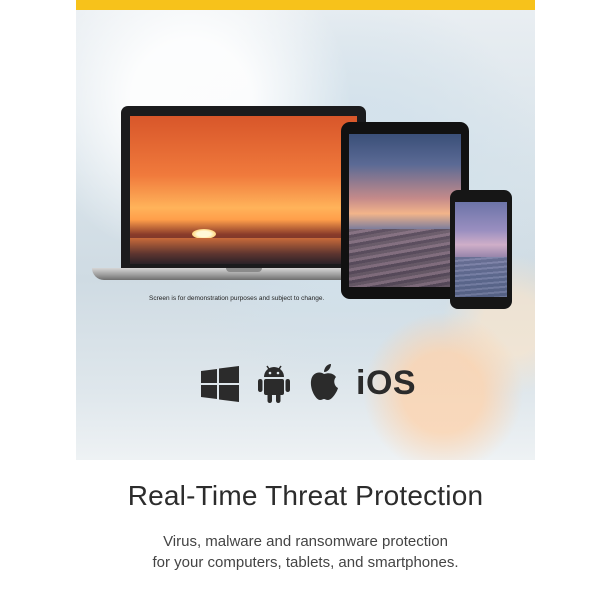 The image size is (612, 612). Describe the element at coordinates (305, 495) in the screenshot. I see `headline: Real-Time Threat Protection` at that location.